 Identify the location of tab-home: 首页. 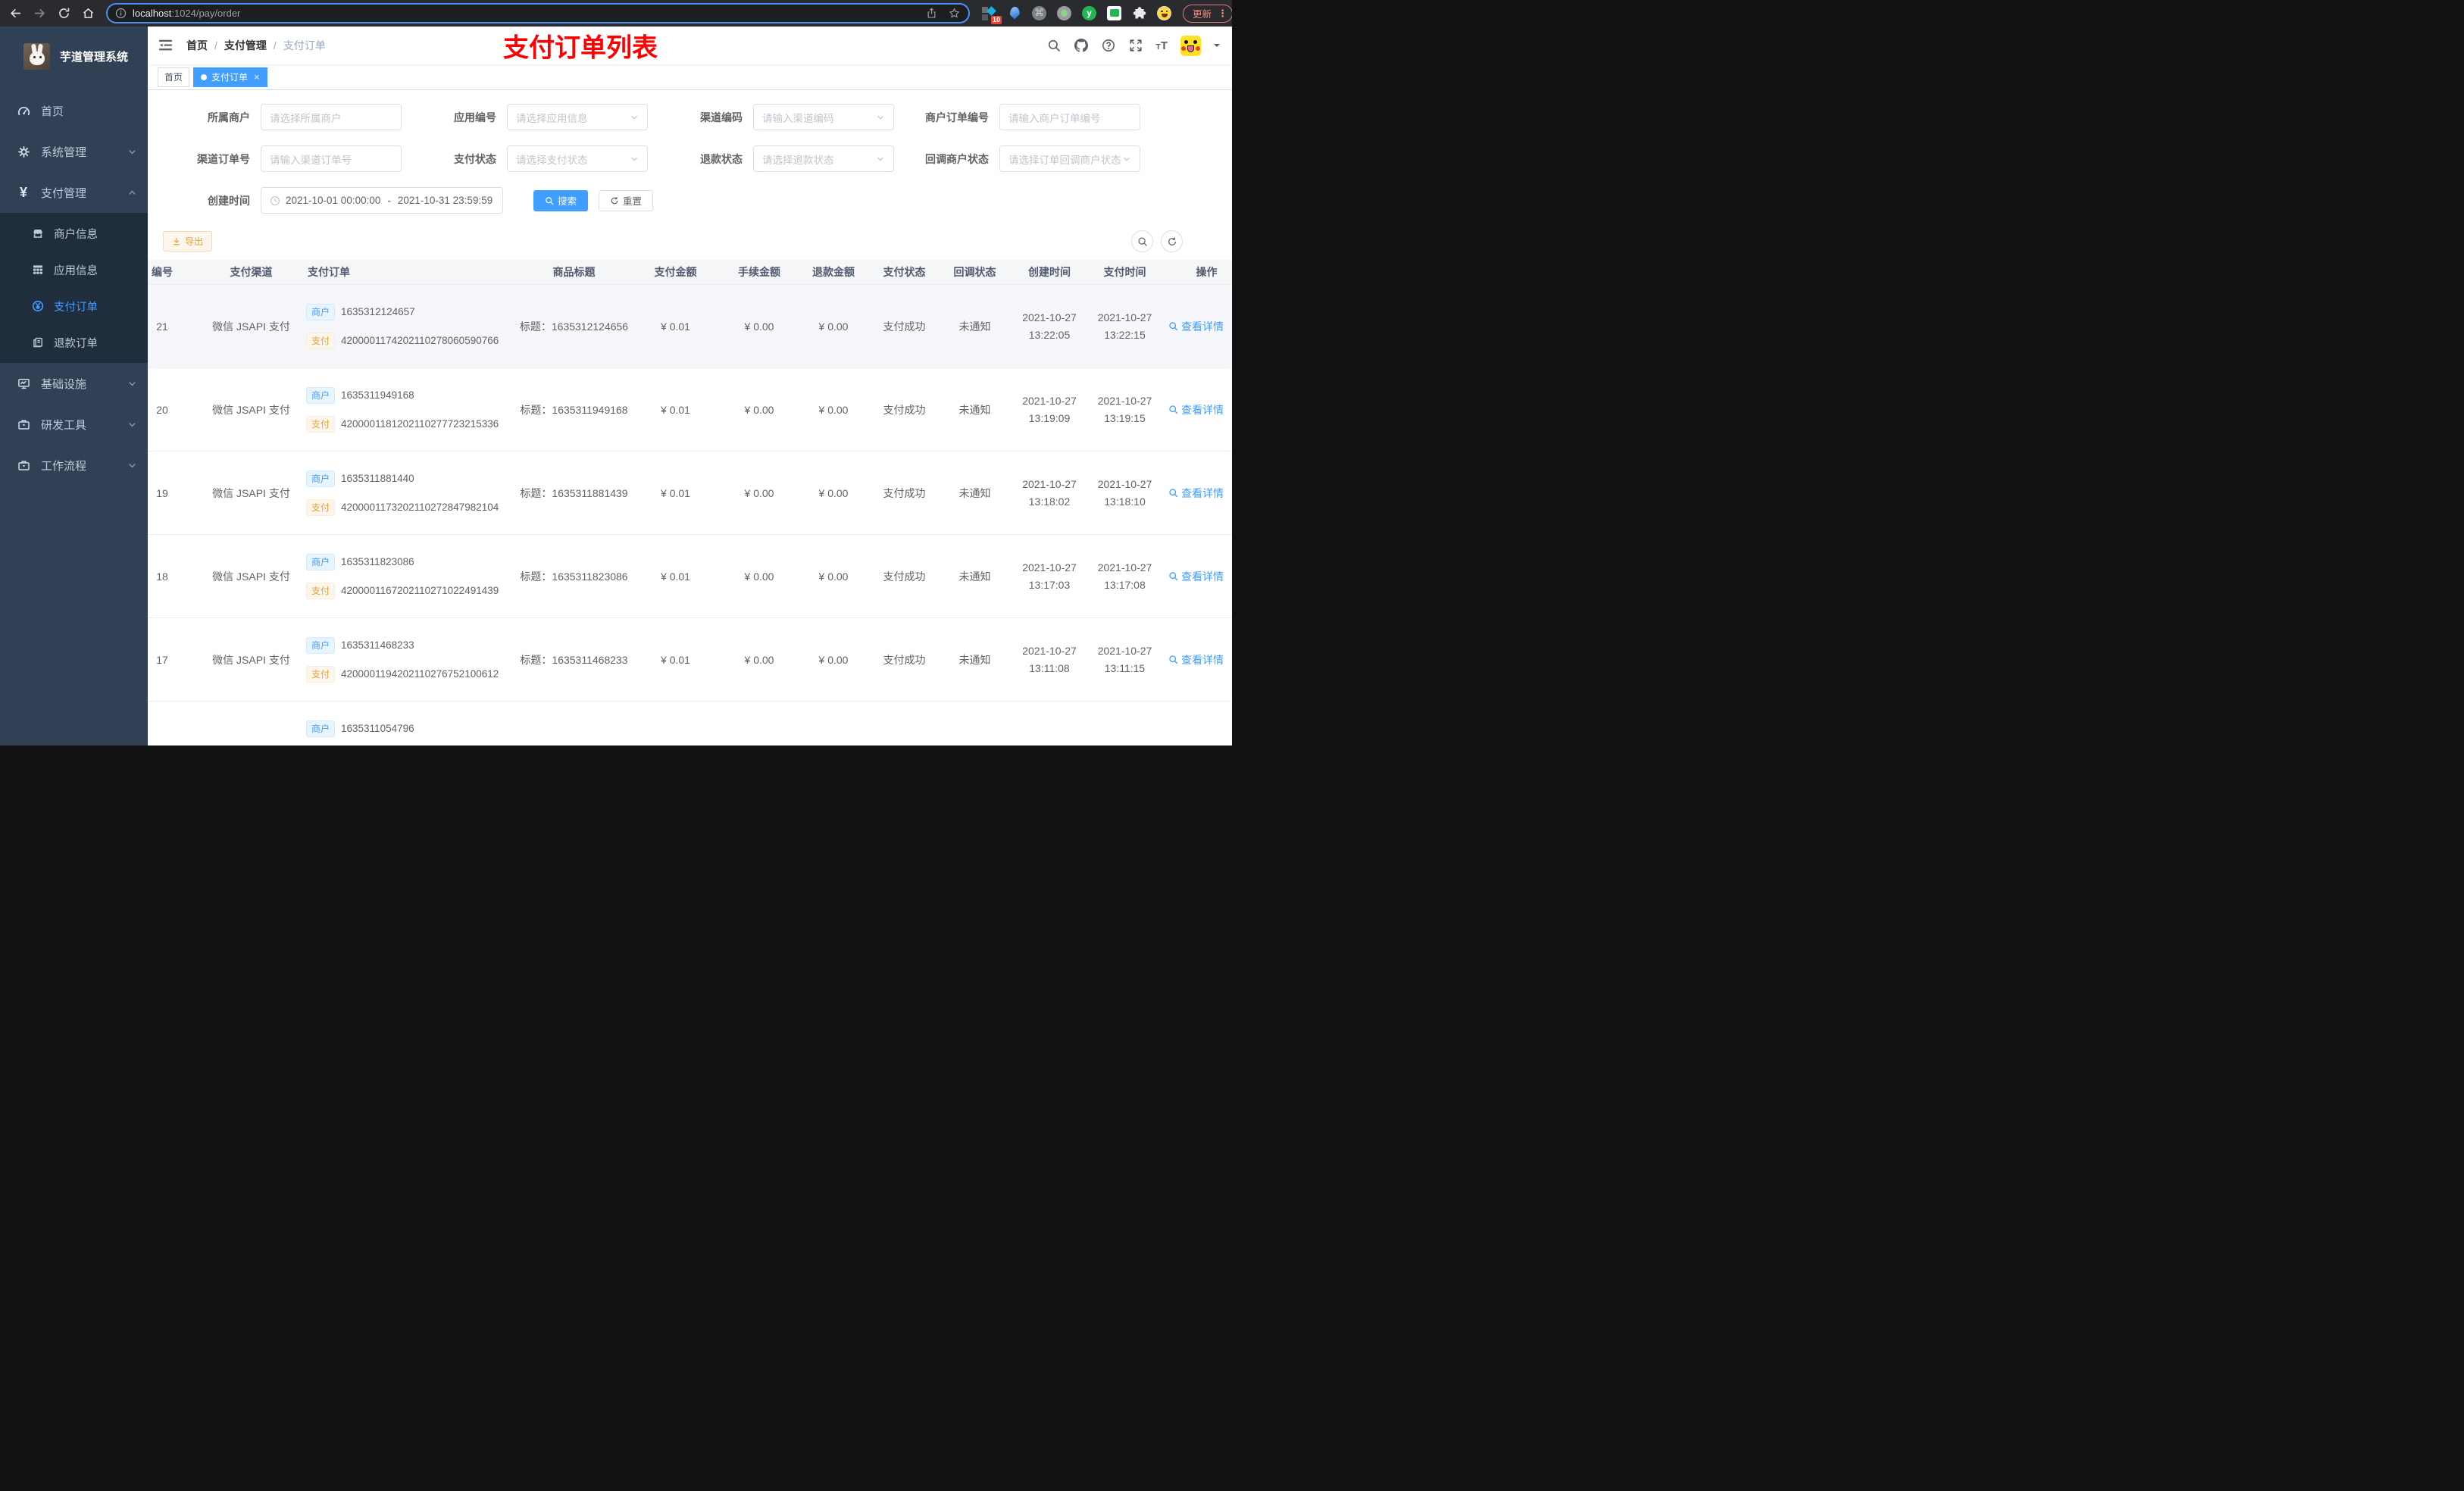
(174, 77).